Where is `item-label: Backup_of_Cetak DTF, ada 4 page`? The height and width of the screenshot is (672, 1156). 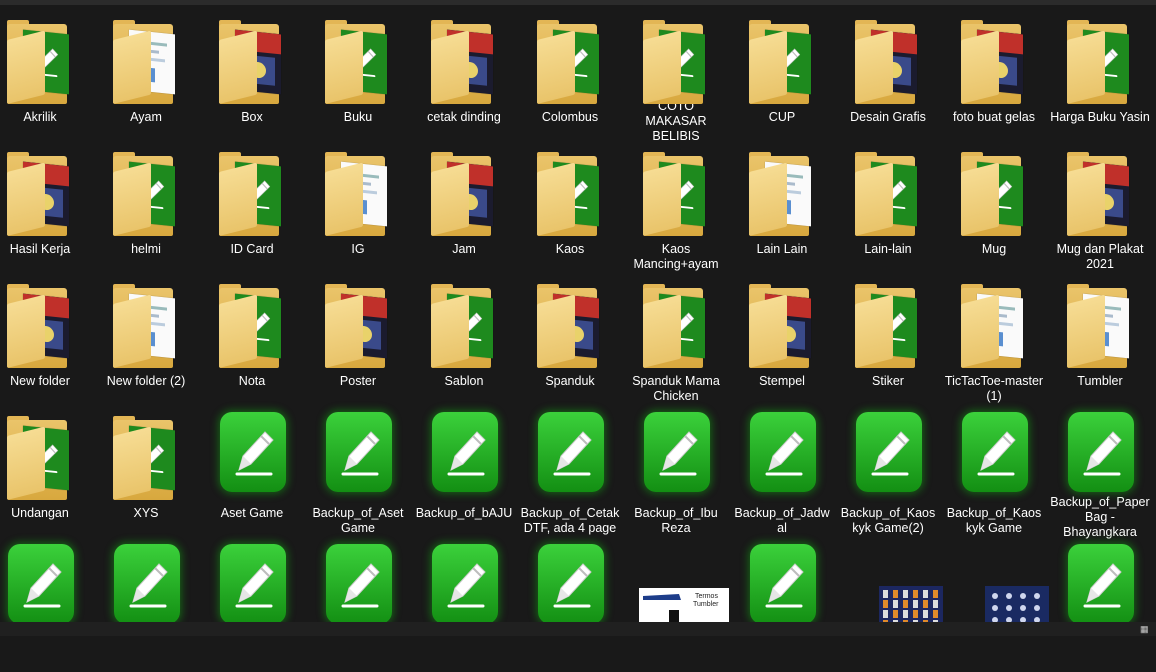
item-label: Backup_of_Cetak DTF, ada 4 page is located at coordinates (570, 520).